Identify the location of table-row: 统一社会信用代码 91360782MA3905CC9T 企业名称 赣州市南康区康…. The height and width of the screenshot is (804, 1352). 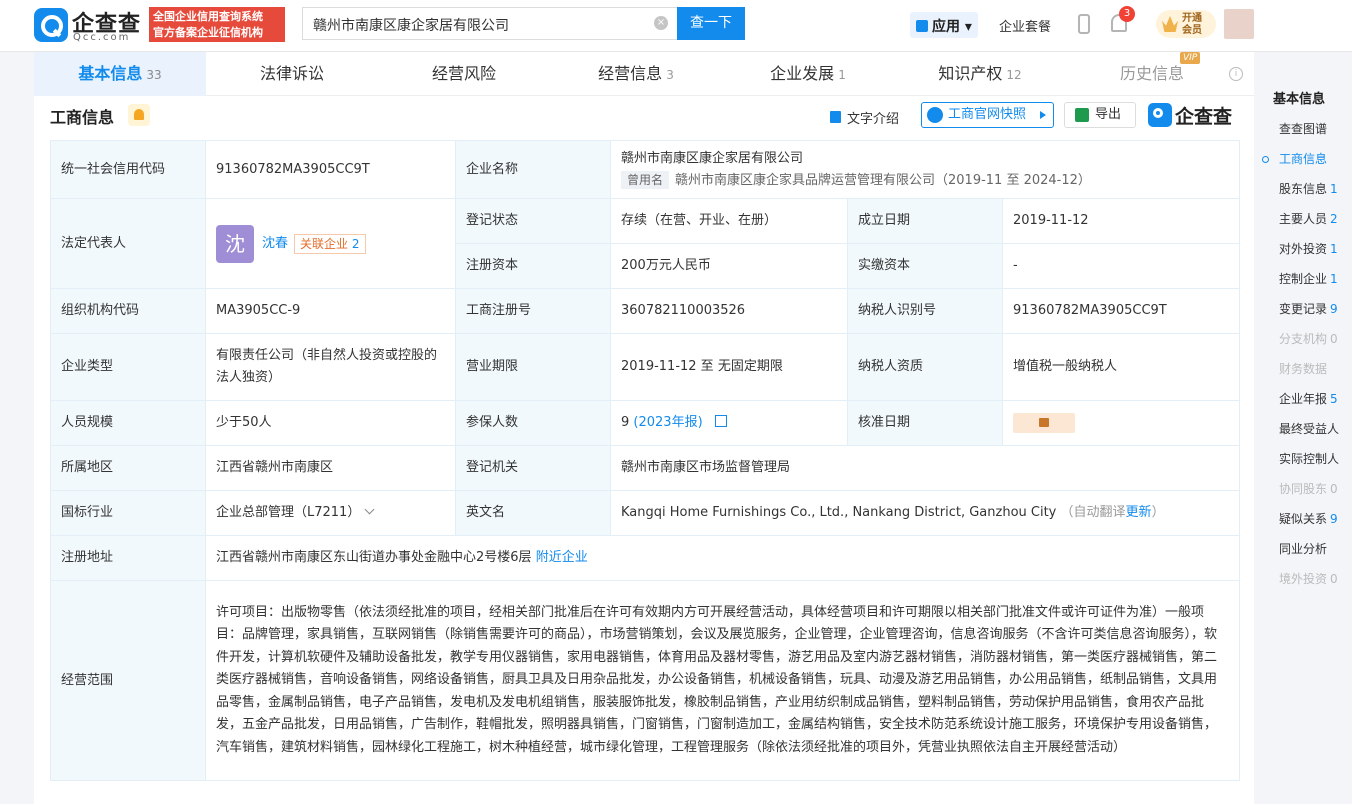
(645, 169).